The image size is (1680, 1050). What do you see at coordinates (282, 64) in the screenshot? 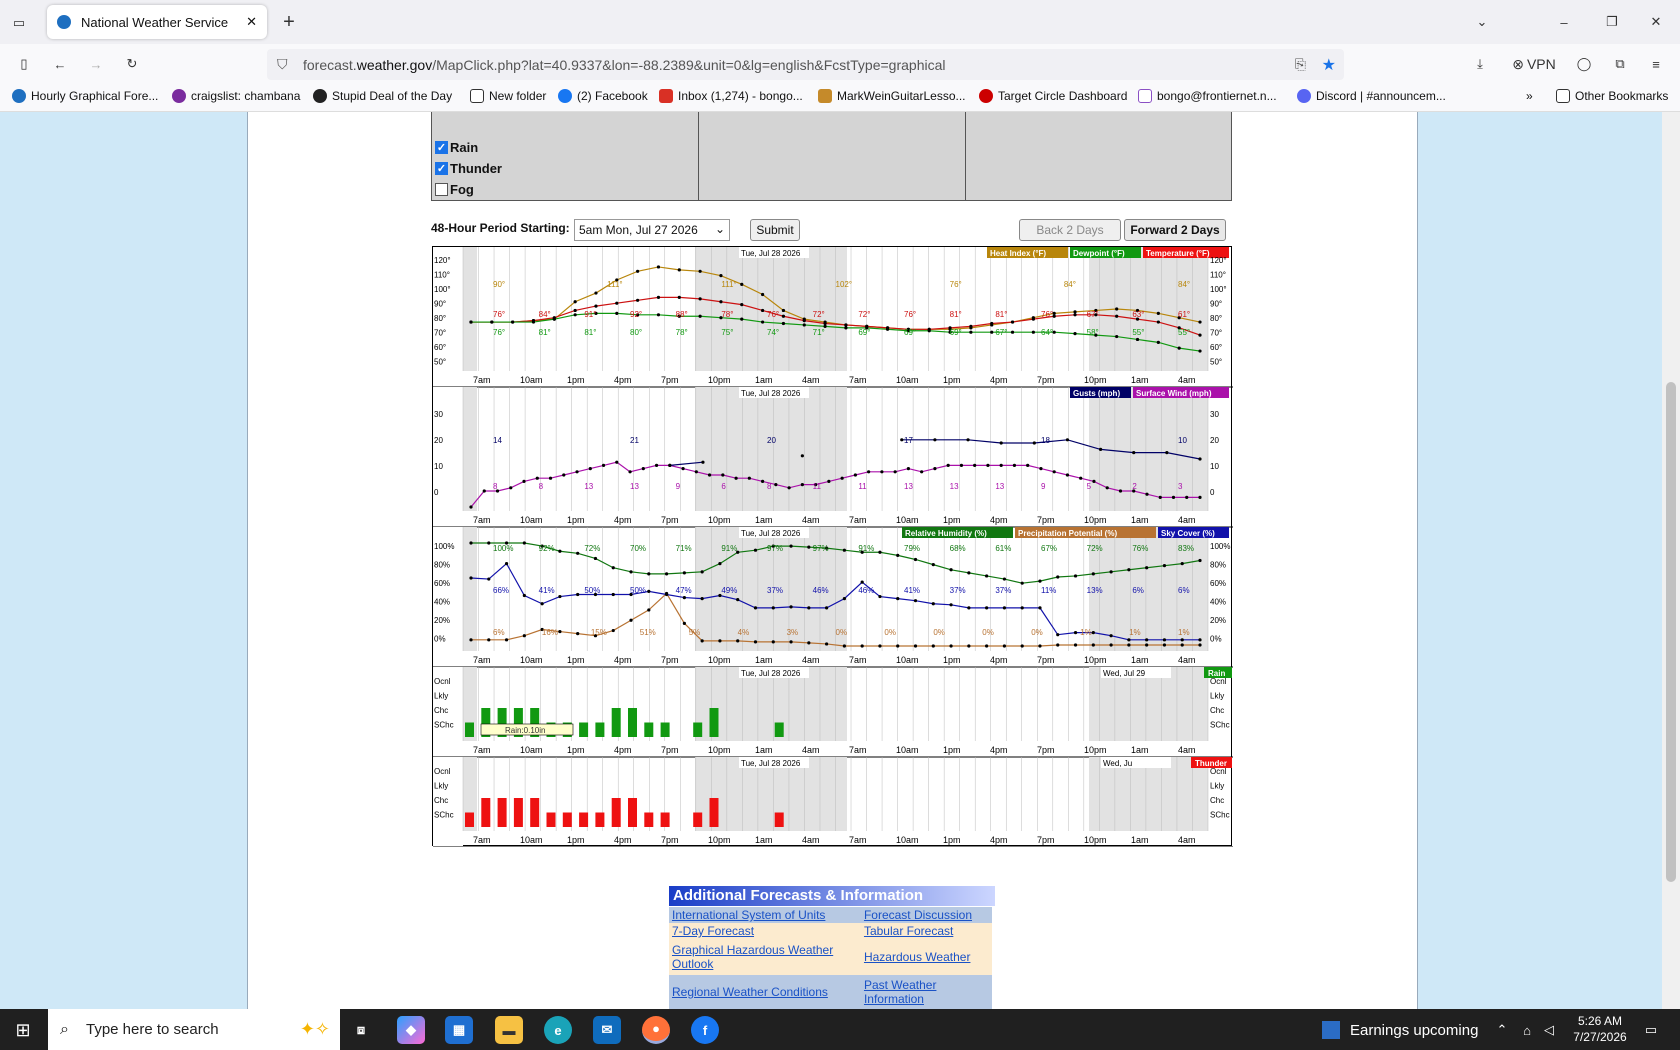
I see `site-info-icon: ⛉` at bounding box center [282, 64].